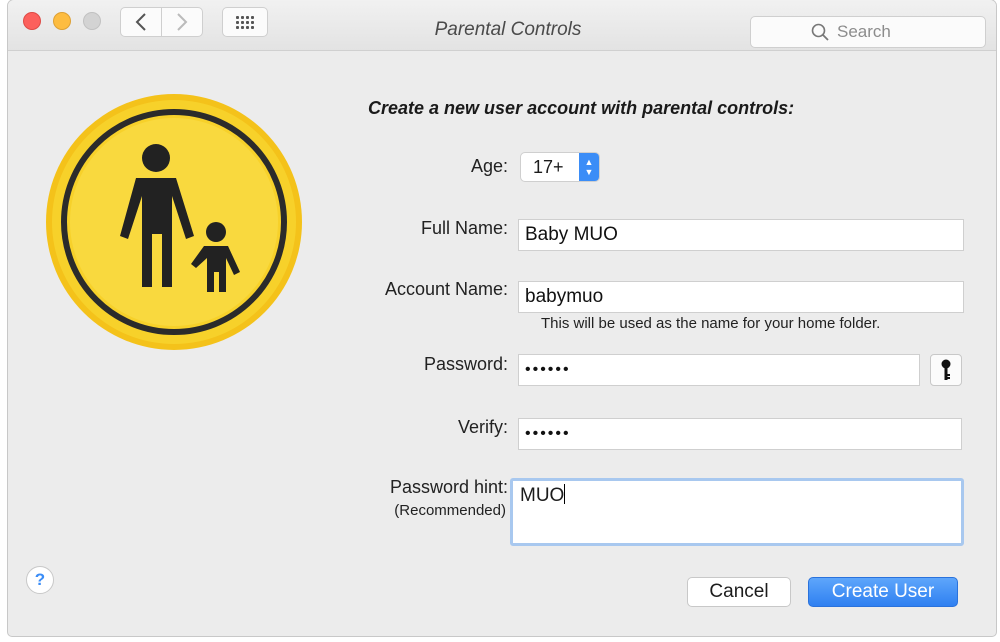  I want to click on chevron-right-icon, so click(182, 22).